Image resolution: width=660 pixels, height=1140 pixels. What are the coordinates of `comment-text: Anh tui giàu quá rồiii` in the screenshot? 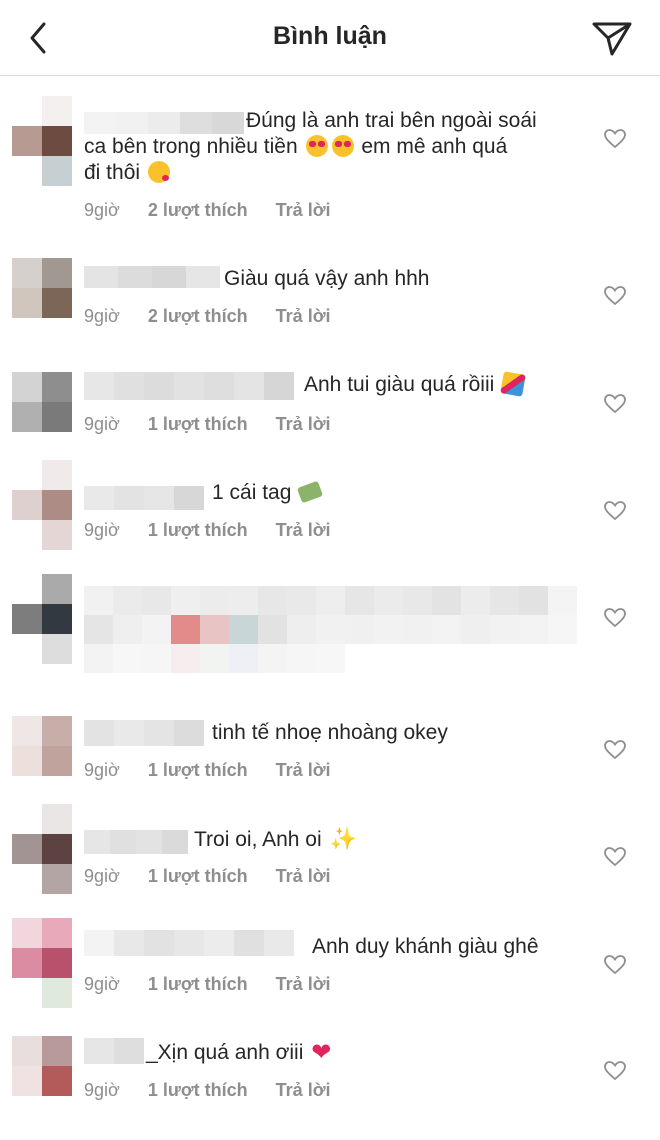 It's located at (415, 384).